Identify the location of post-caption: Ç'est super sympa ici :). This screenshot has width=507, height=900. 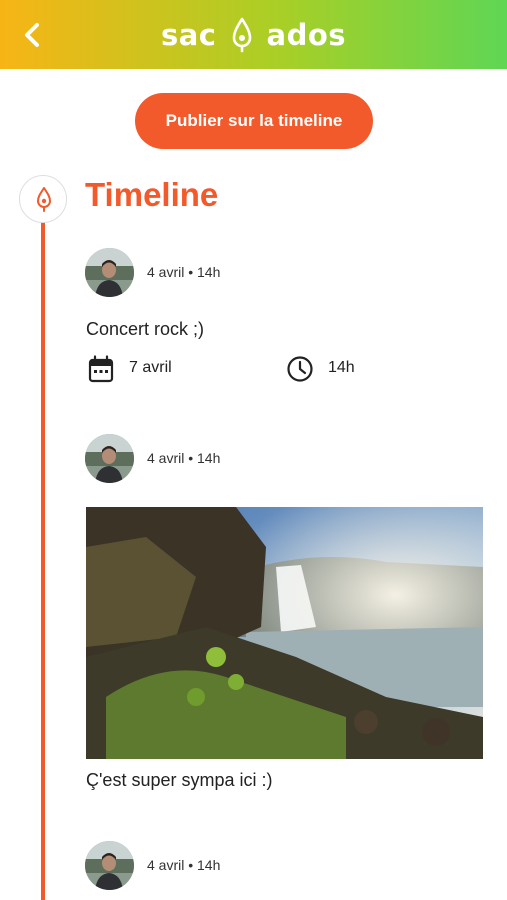
(179, 780).